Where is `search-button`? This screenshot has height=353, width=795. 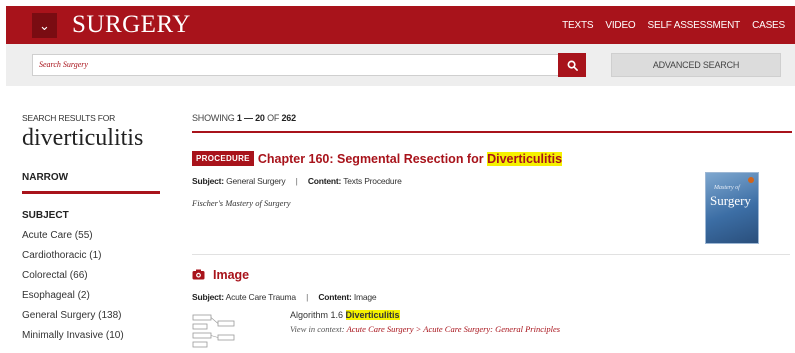
search-button is located at coordinates (572, 65).